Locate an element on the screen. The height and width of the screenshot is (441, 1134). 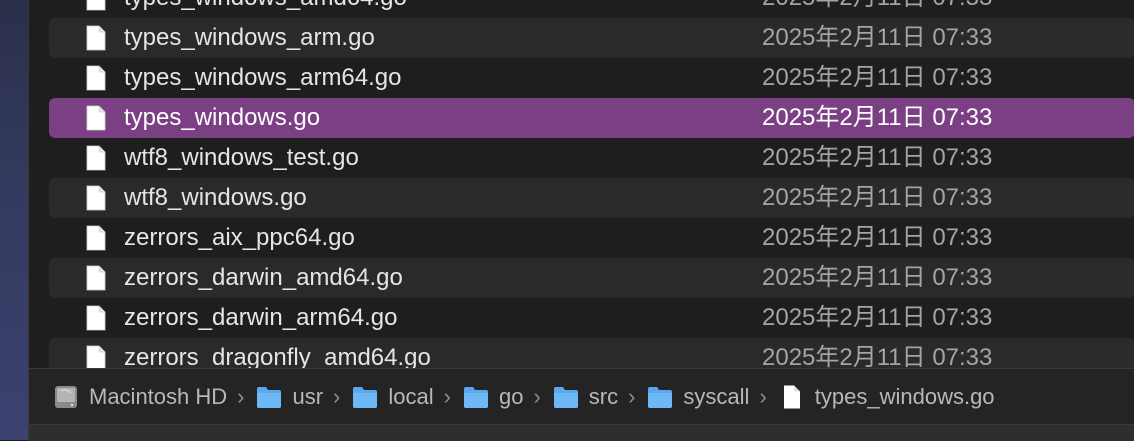
file-name: wtf8_windows.go is located at coordinates (215, 197).